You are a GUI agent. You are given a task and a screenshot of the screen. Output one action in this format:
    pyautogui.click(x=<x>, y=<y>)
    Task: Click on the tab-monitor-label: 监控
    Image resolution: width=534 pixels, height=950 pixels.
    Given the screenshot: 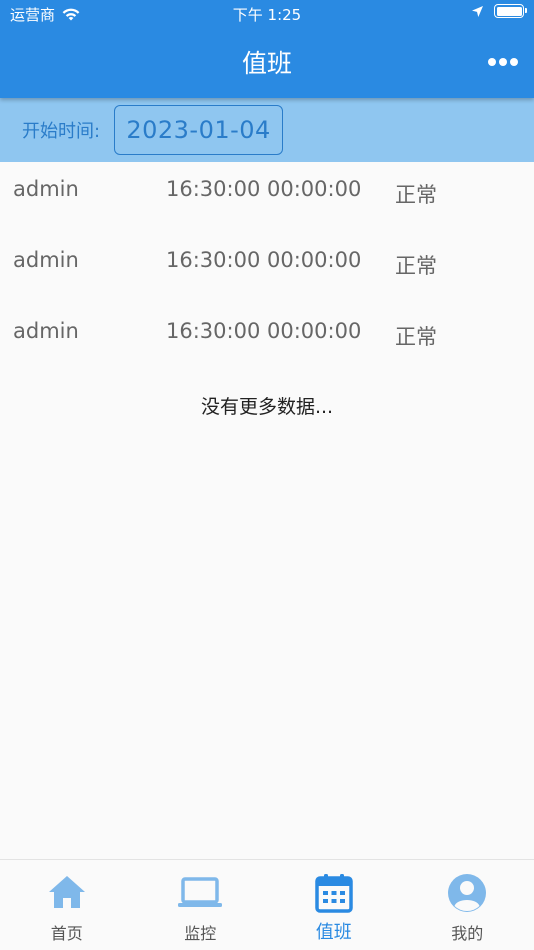 What is the action you would take?
    pyautogui.click(x=200, y=933)
    